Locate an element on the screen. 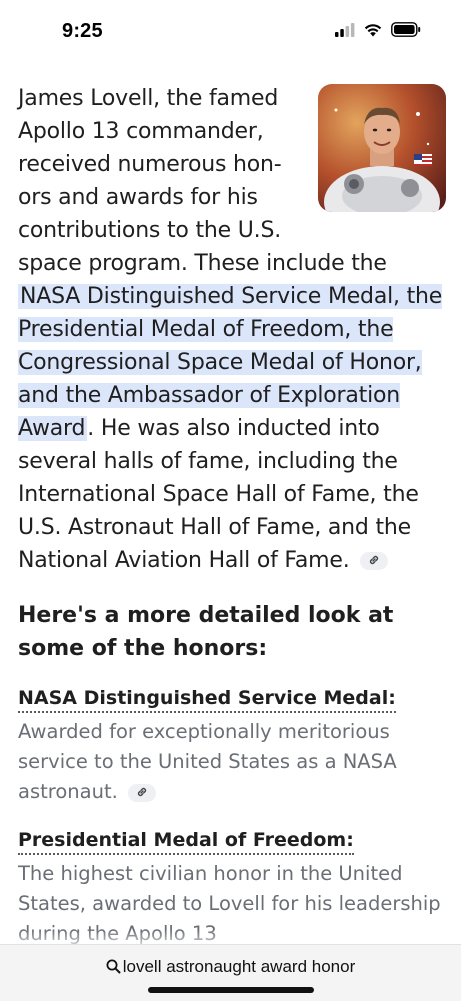 The image size is (461, 1001). honor-title: NASA Distinguished Service Medal: is located at coordinates (207, 699).